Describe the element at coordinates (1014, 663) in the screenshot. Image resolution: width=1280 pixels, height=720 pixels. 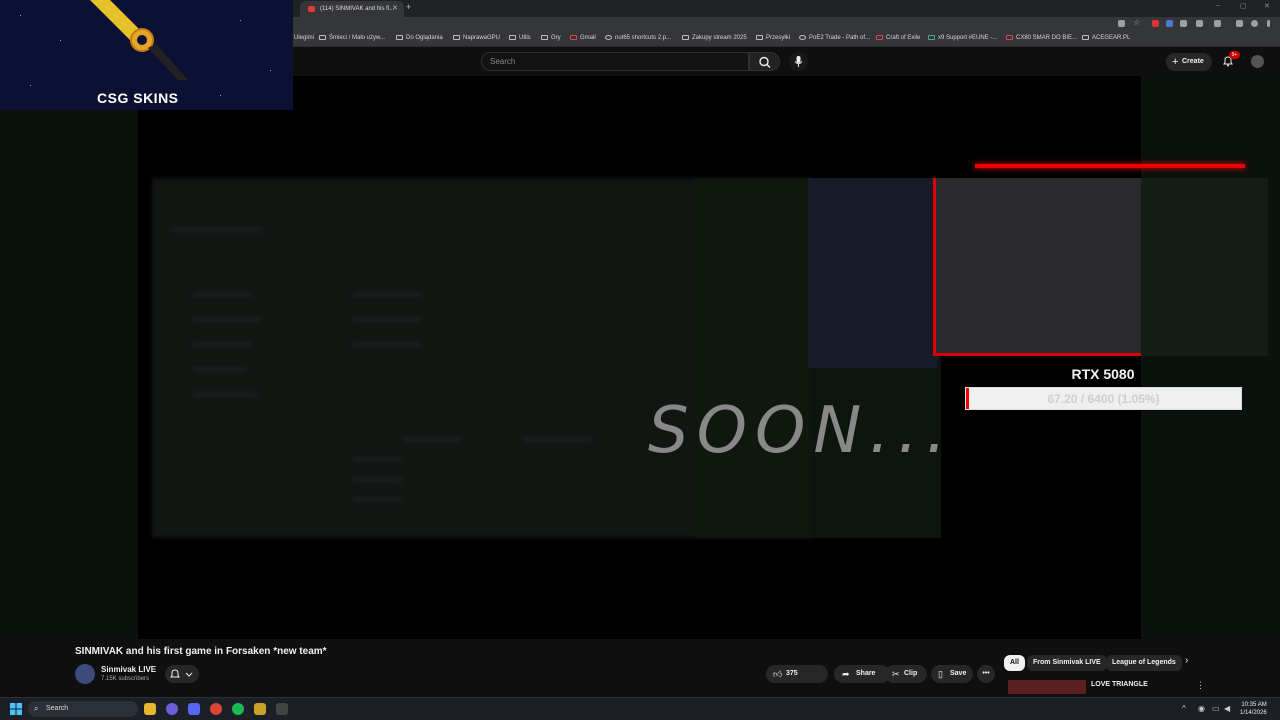
I see `chip-all: All` at that location.